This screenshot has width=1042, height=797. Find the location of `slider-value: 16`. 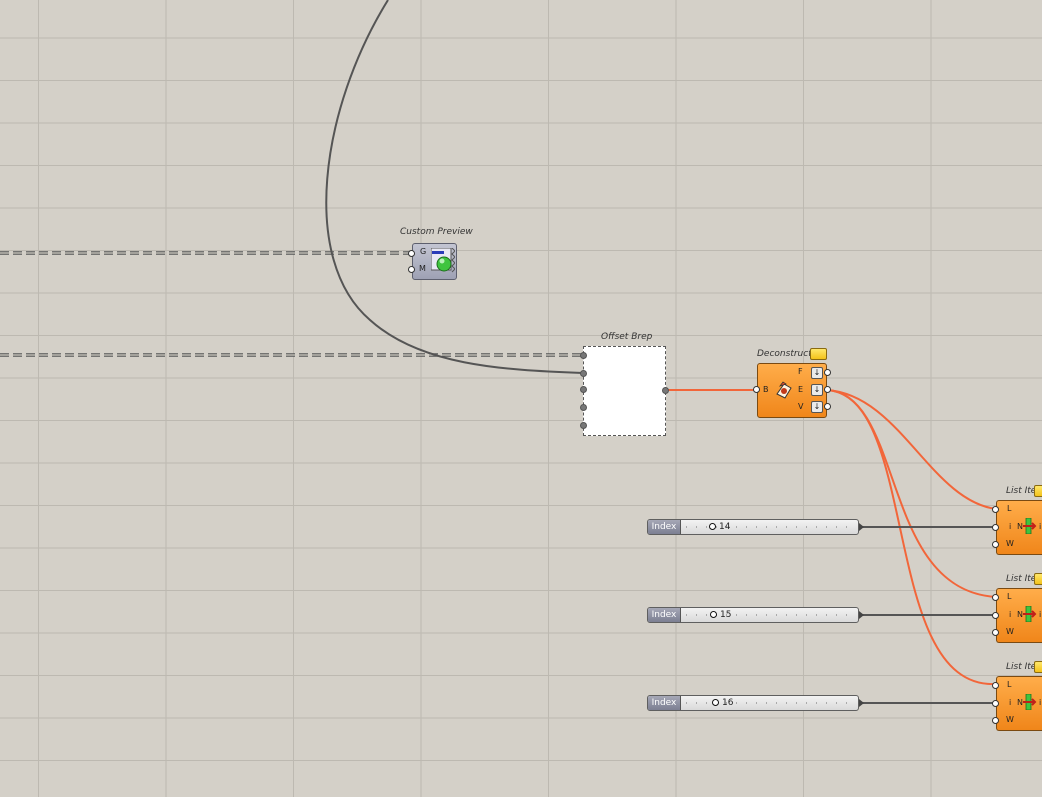

slider-value: 16 is located at coordinates (728, 703).